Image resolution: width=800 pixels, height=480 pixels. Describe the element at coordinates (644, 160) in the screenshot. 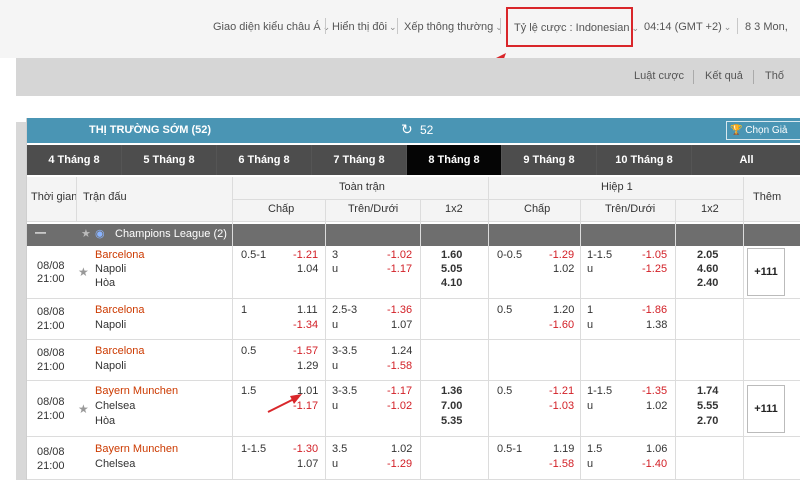

I see `tab-aug-10: 10 Tháng 8` at that location.